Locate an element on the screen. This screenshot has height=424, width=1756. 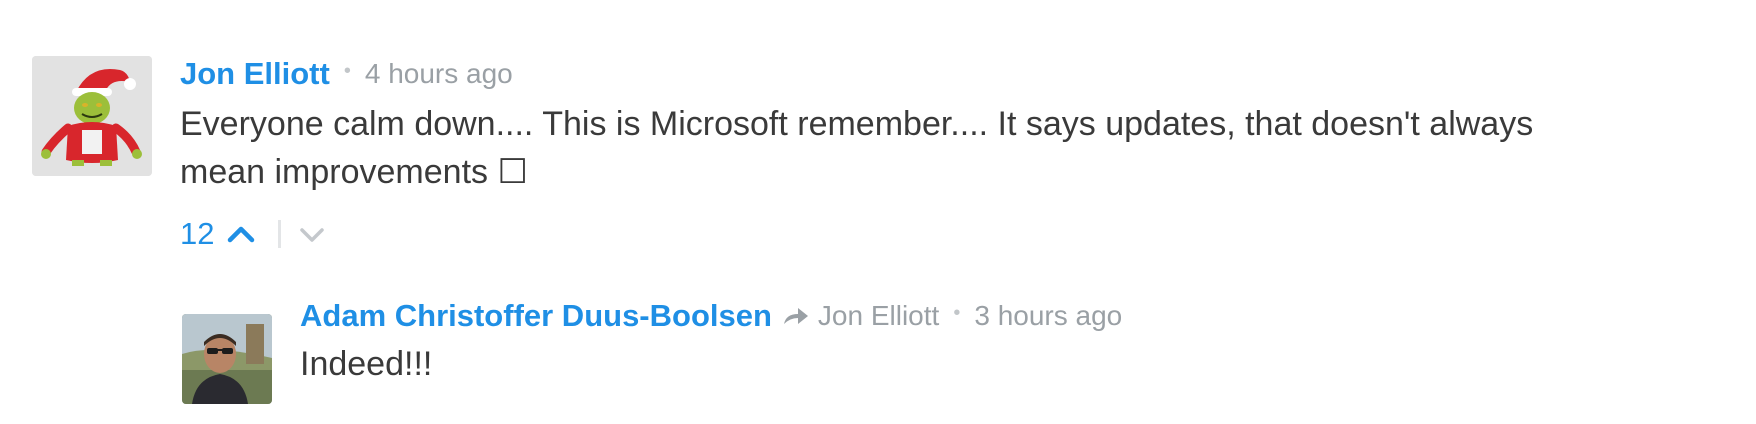
downvote-button is located at coordinates (312, 234).